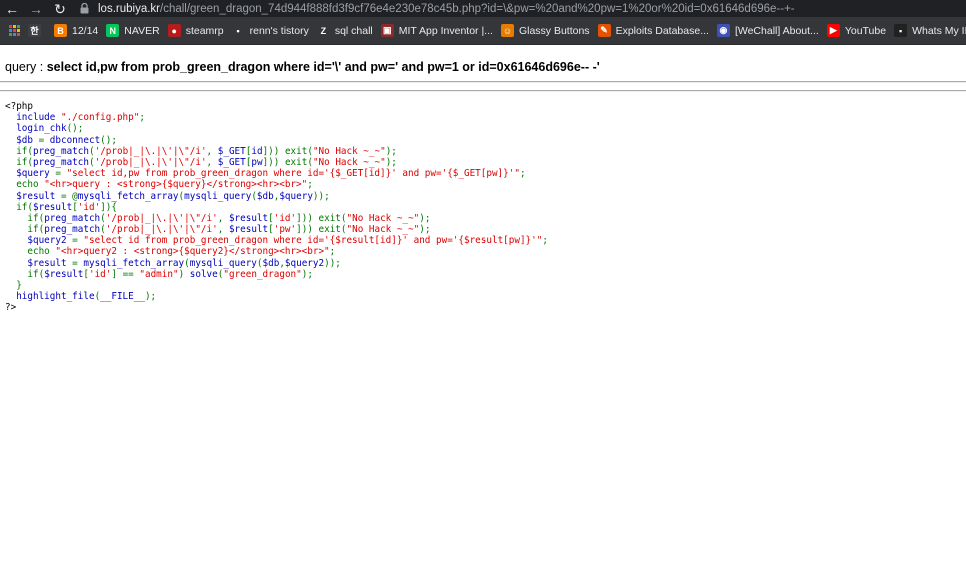  I want to click on naver-icon: N, so click(113, 30).